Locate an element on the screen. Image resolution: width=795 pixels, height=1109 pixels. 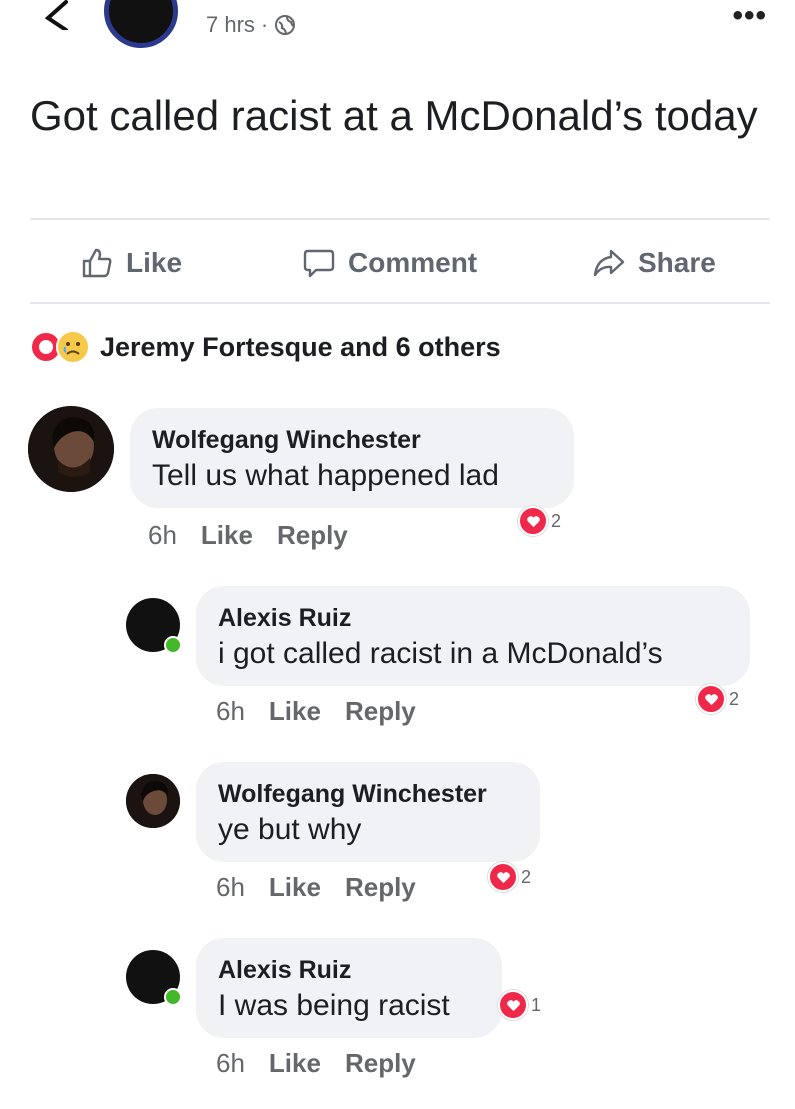
divider-bottom is located at coordinates (400, 303).